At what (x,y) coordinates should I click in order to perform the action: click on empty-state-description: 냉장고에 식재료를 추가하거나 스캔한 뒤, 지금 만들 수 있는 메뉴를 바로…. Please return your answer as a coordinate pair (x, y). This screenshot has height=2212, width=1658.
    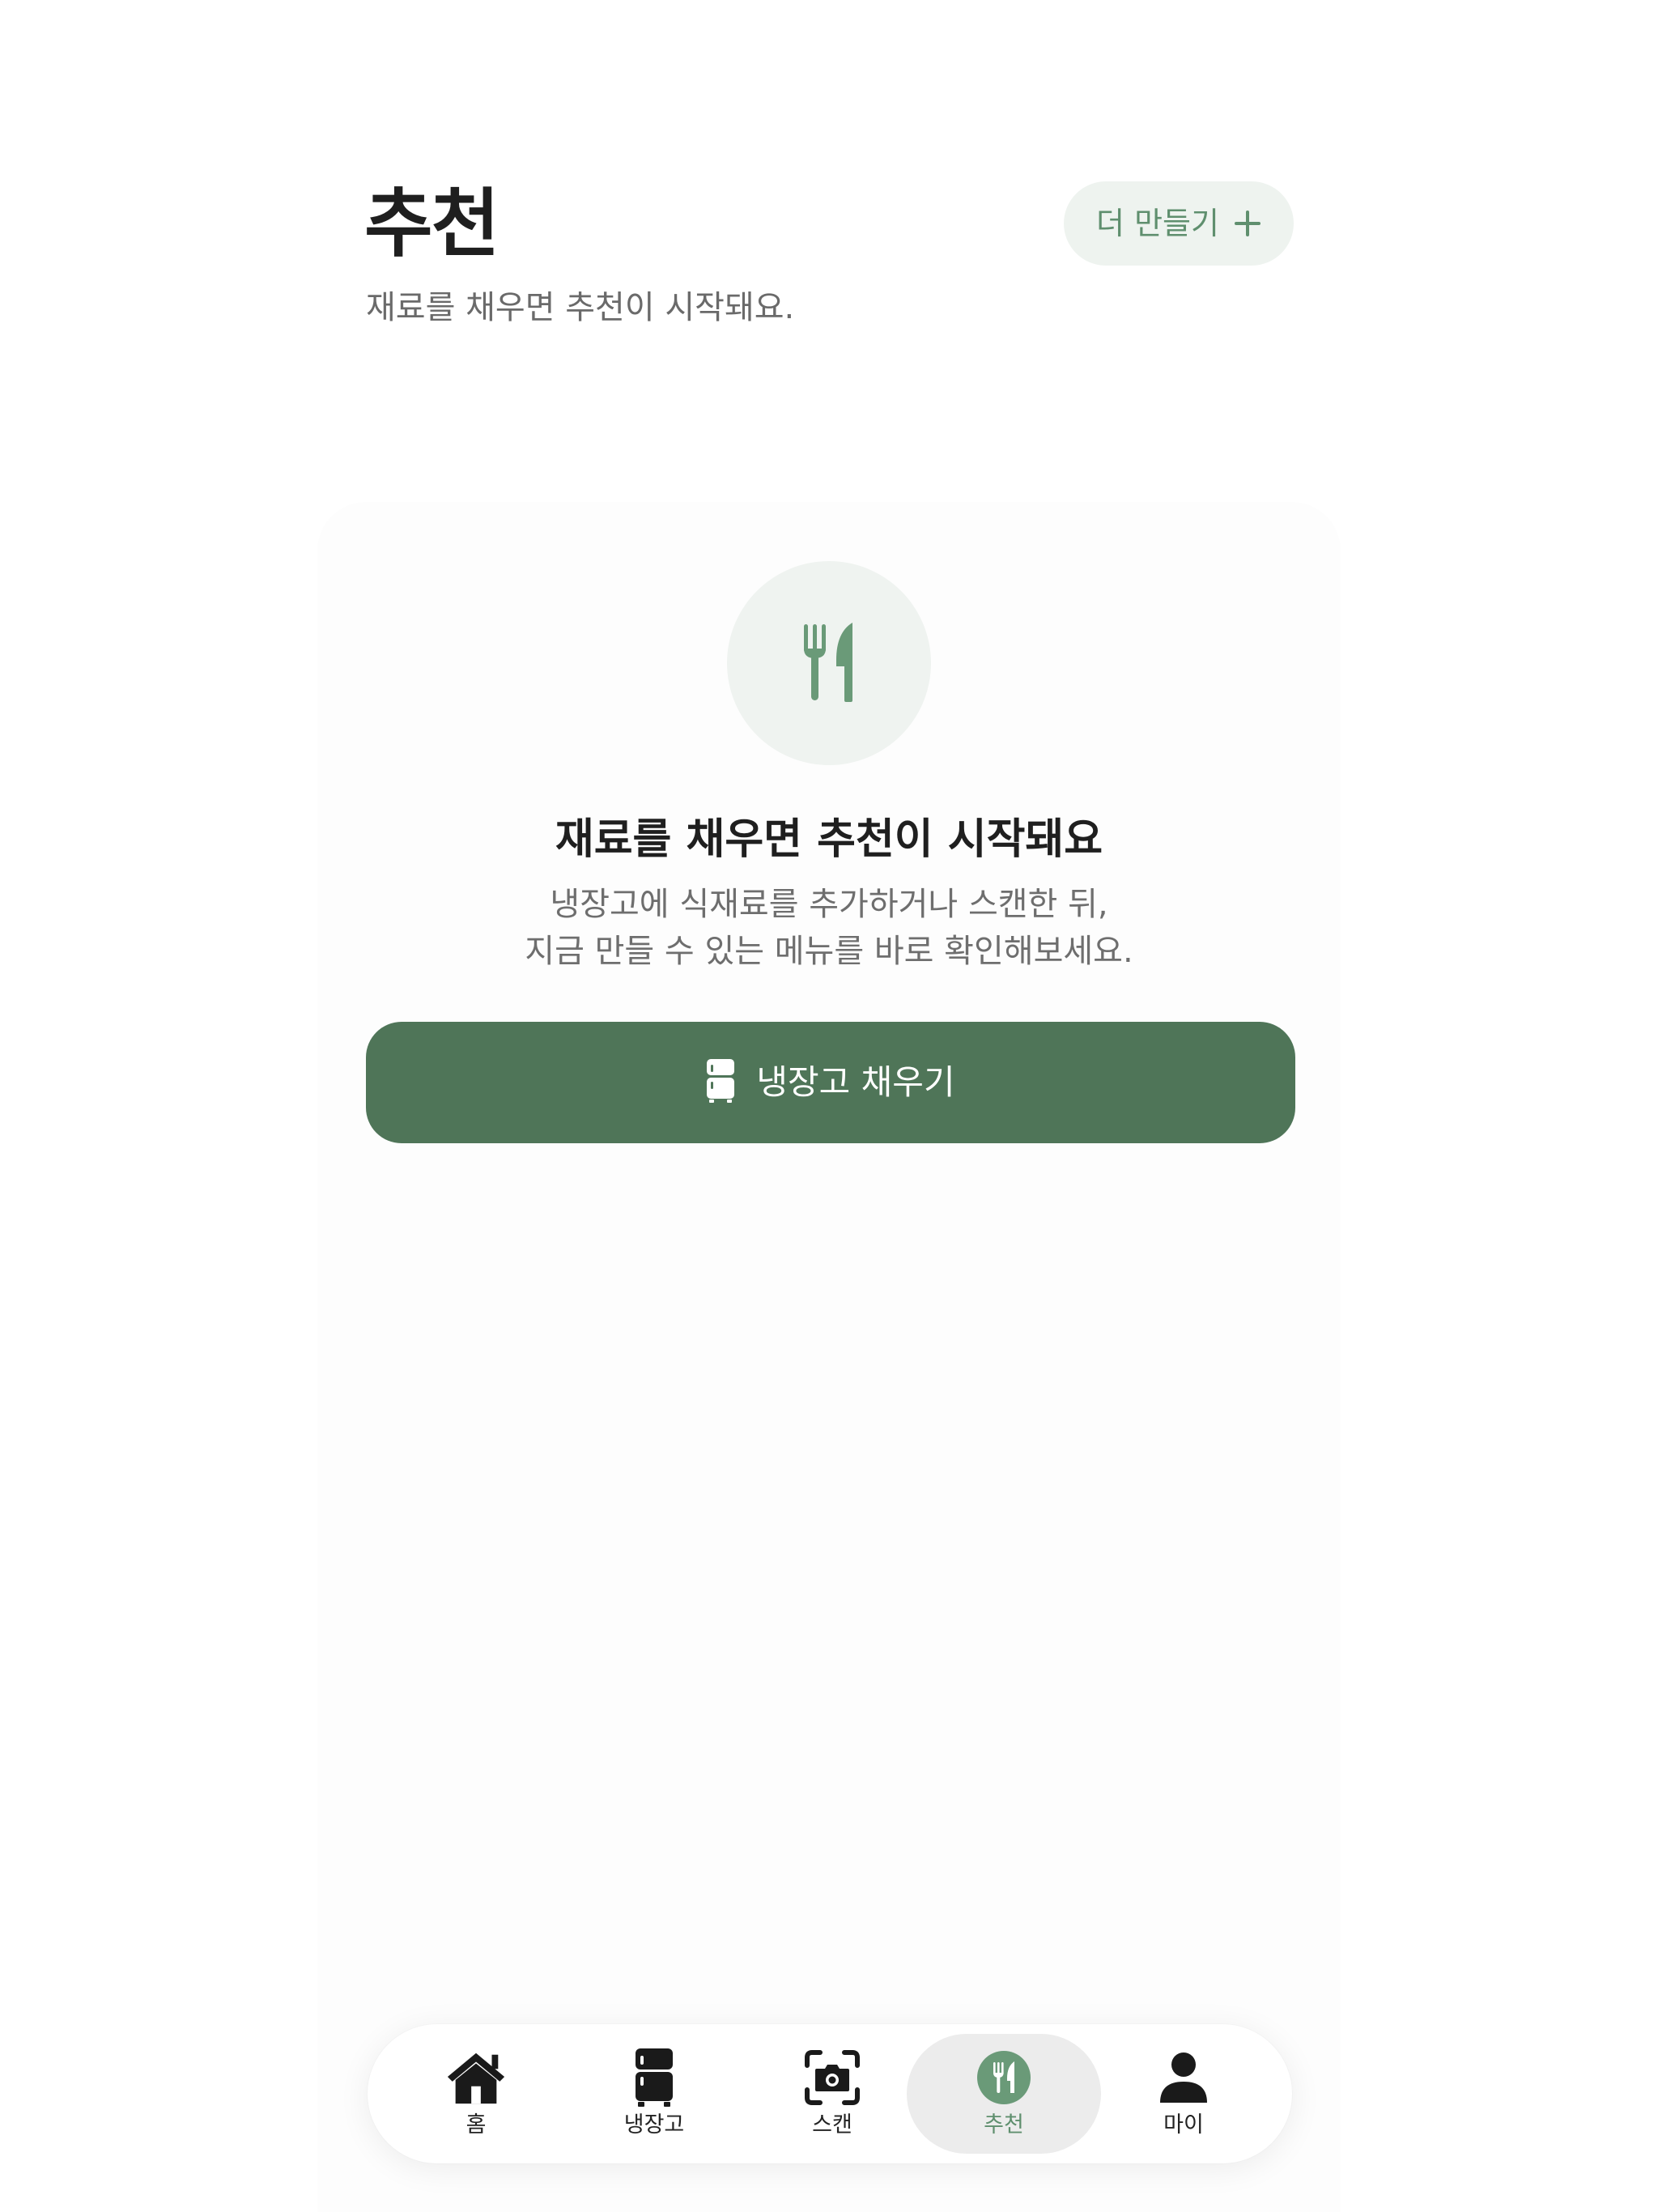
    Looking at the image, I should click on (829, 928).